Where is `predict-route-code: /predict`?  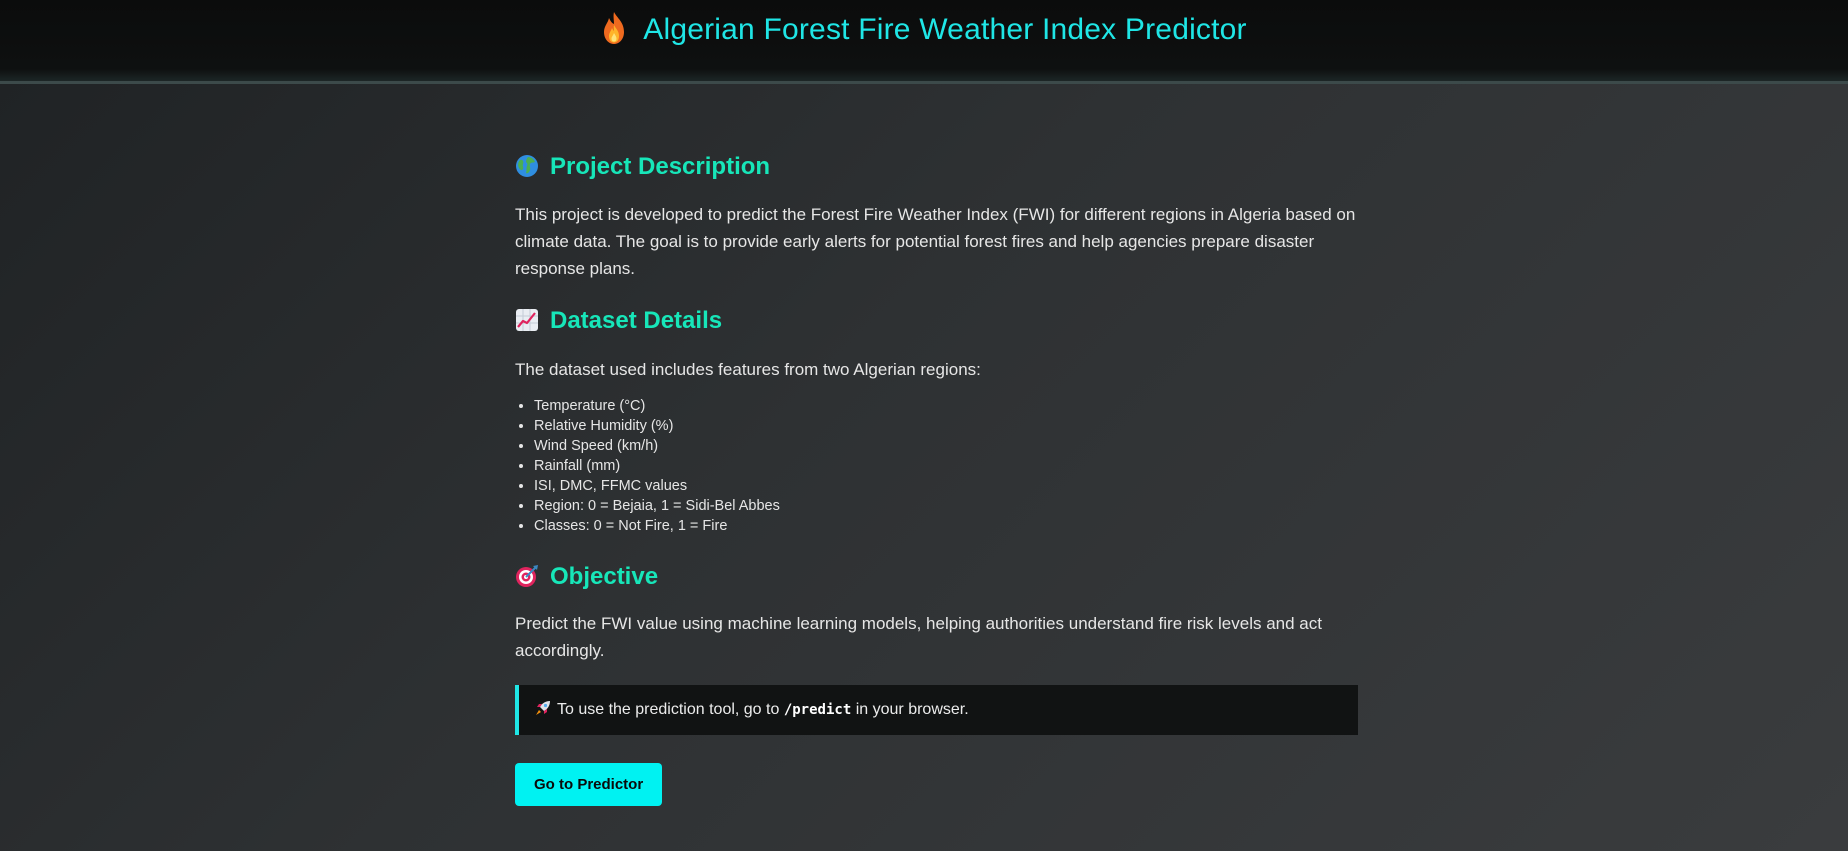 predict-route-code: /predict is located at coordinates (817, 710).